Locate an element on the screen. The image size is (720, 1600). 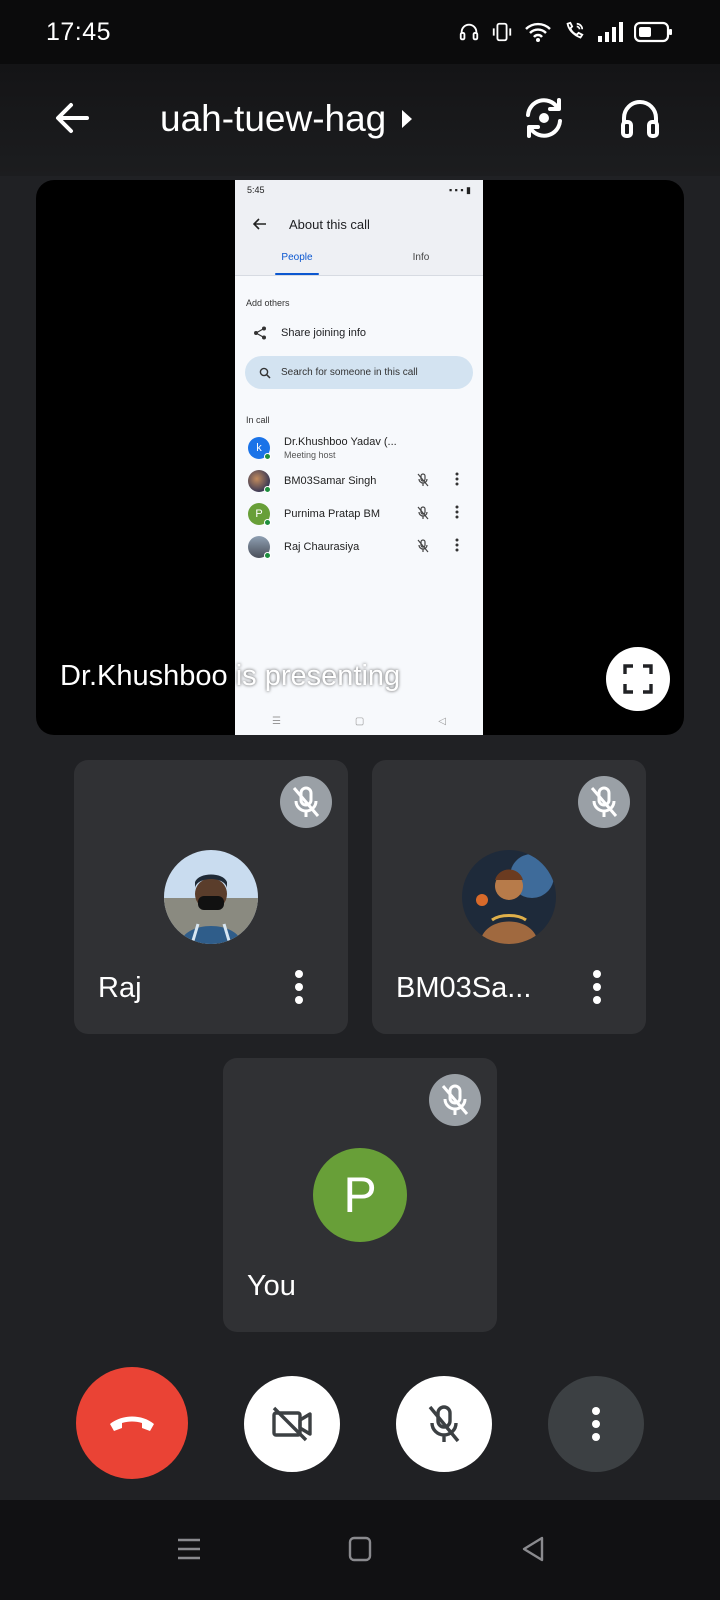
person-role: Meeting host is located at coordinates (310, 454).